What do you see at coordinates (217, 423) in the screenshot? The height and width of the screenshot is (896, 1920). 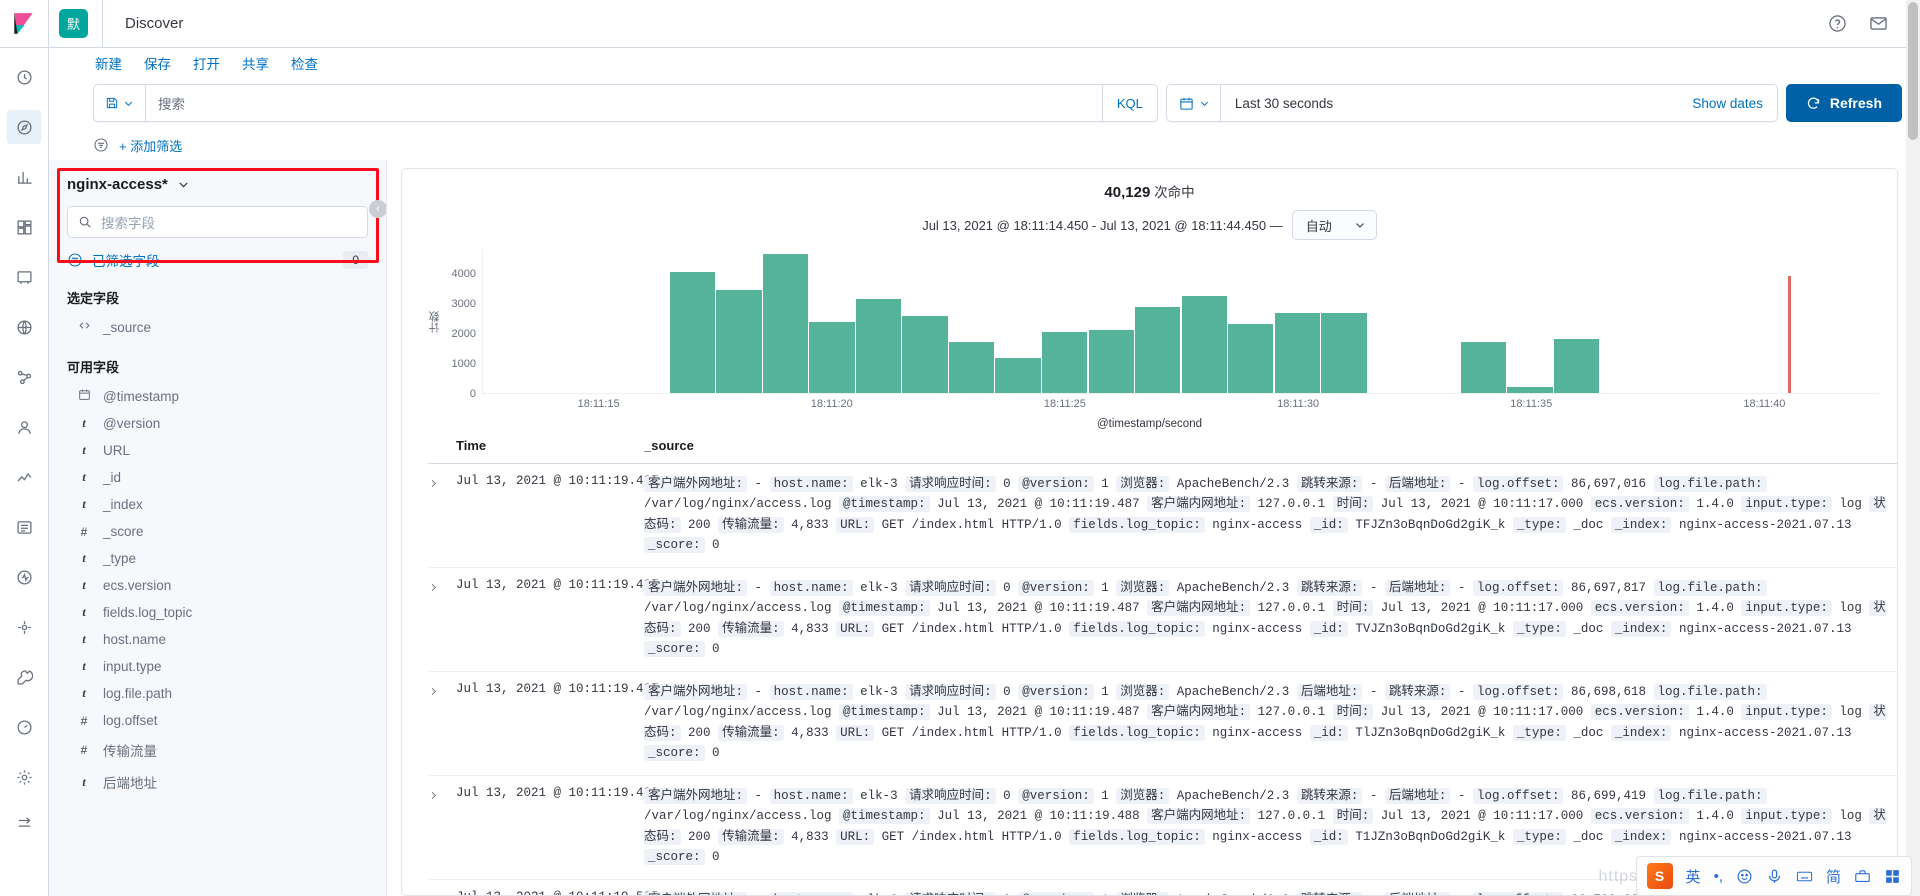 I see `field-item: t @version` at bounding box center [217, 423].